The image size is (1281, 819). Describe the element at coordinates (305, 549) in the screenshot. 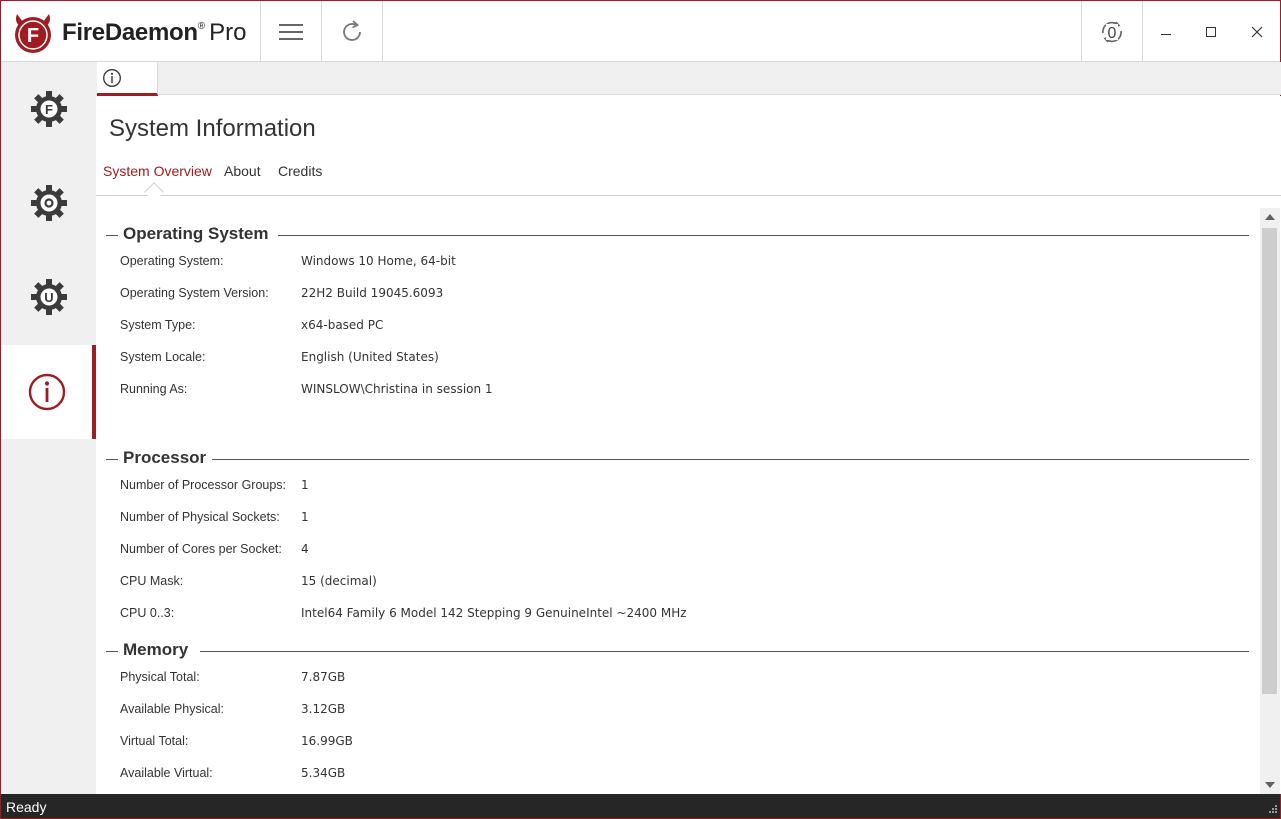

I see `info-value: 4` at that location.